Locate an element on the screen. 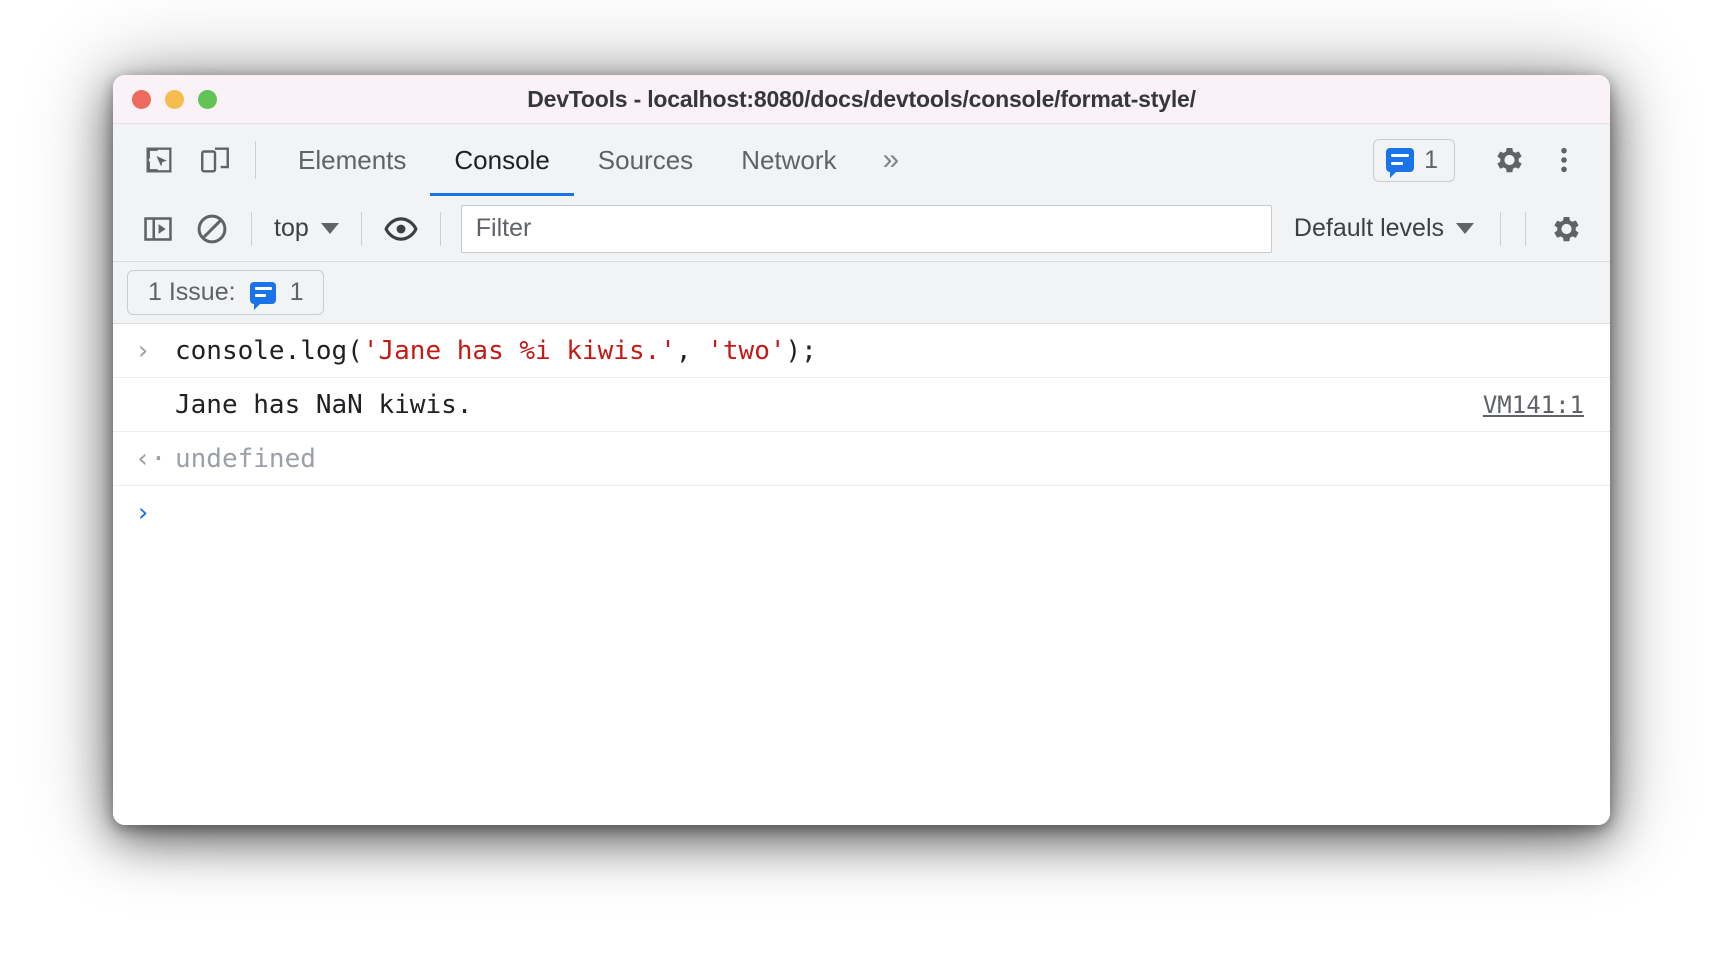 The image size is (1722, 974). devtools-tabbar: Elements Console Sources Network » 1 is located at coordinates (861, 160).